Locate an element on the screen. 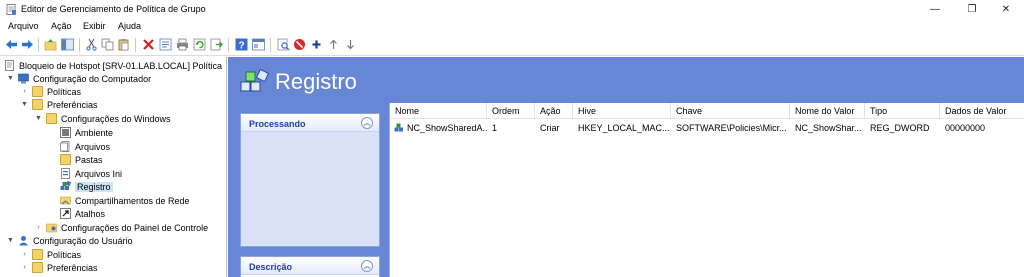  view-icon is located at coordinates (258, 44).